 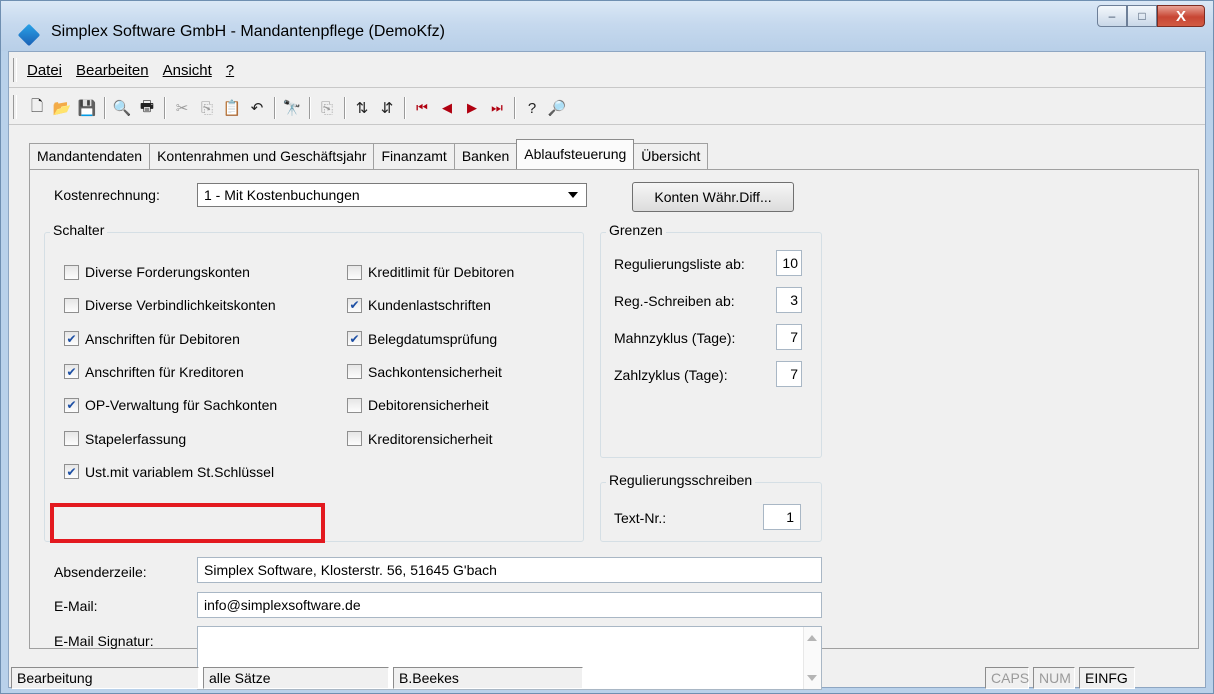 I want to click on email-field: info@simplexsoftware.de, so click(x=509, y=605).